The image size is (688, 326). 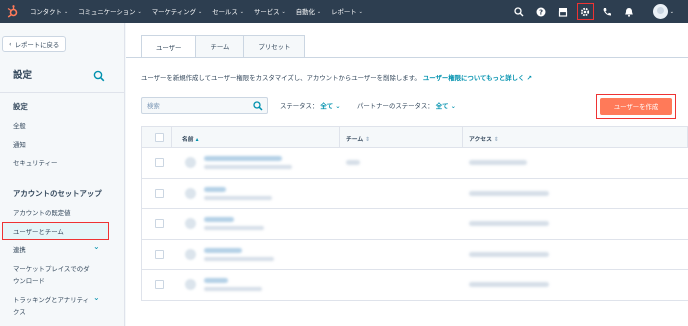 I want to click on sidebar-section-settings: 設定, so click(x=20, y=106).